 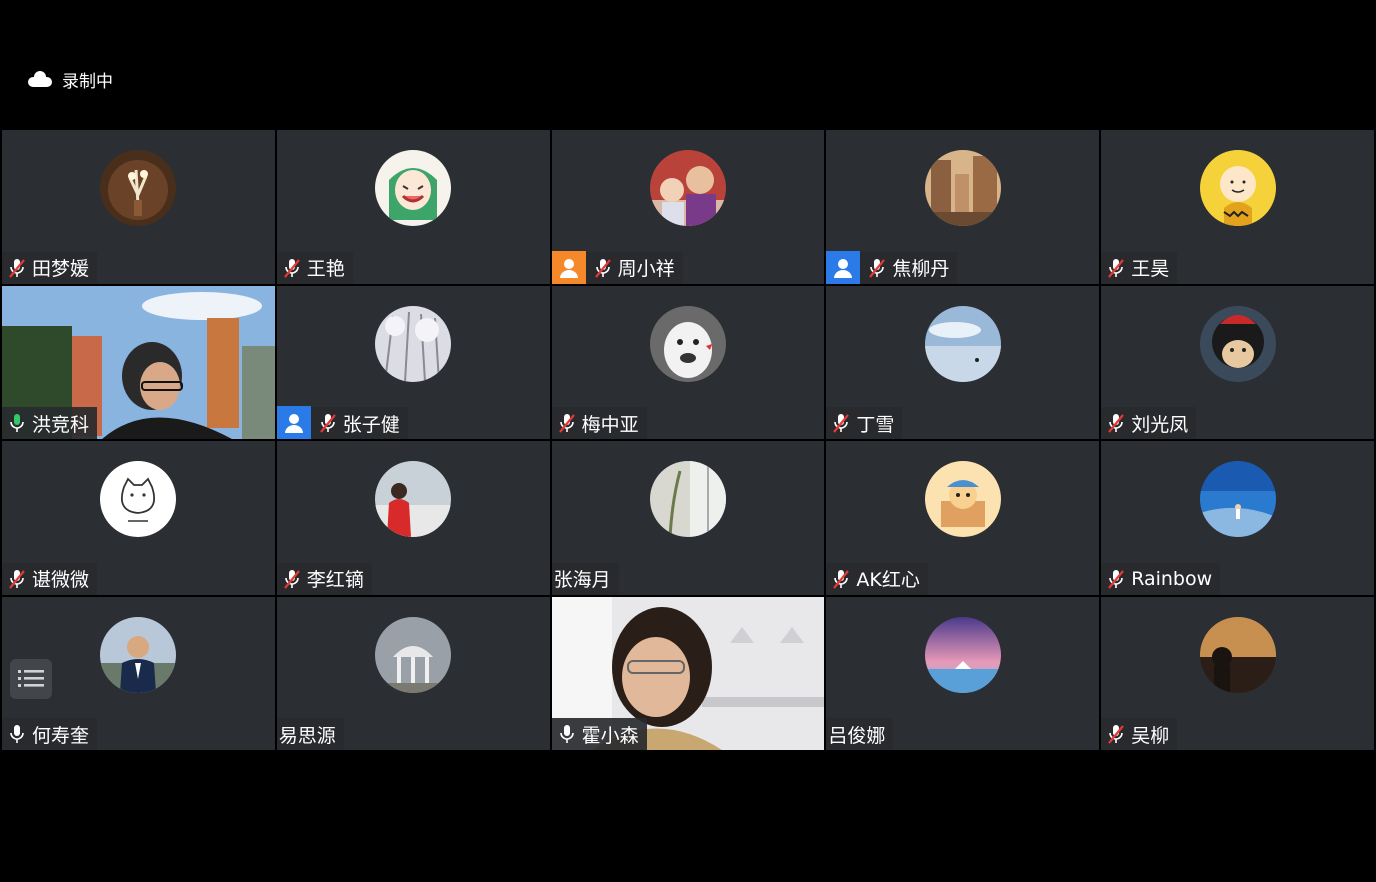 I want to click on name-tag: 谌微微, so click(x=50, y=578).